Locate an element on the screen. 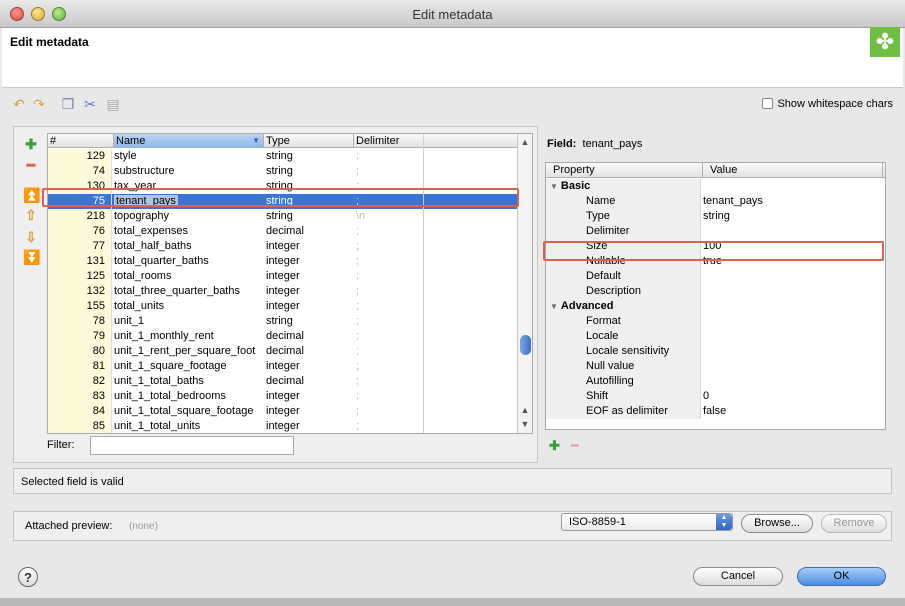 This screenshot has height=606, width=905. column-header-type: Type is located at coordinates (309, 141).